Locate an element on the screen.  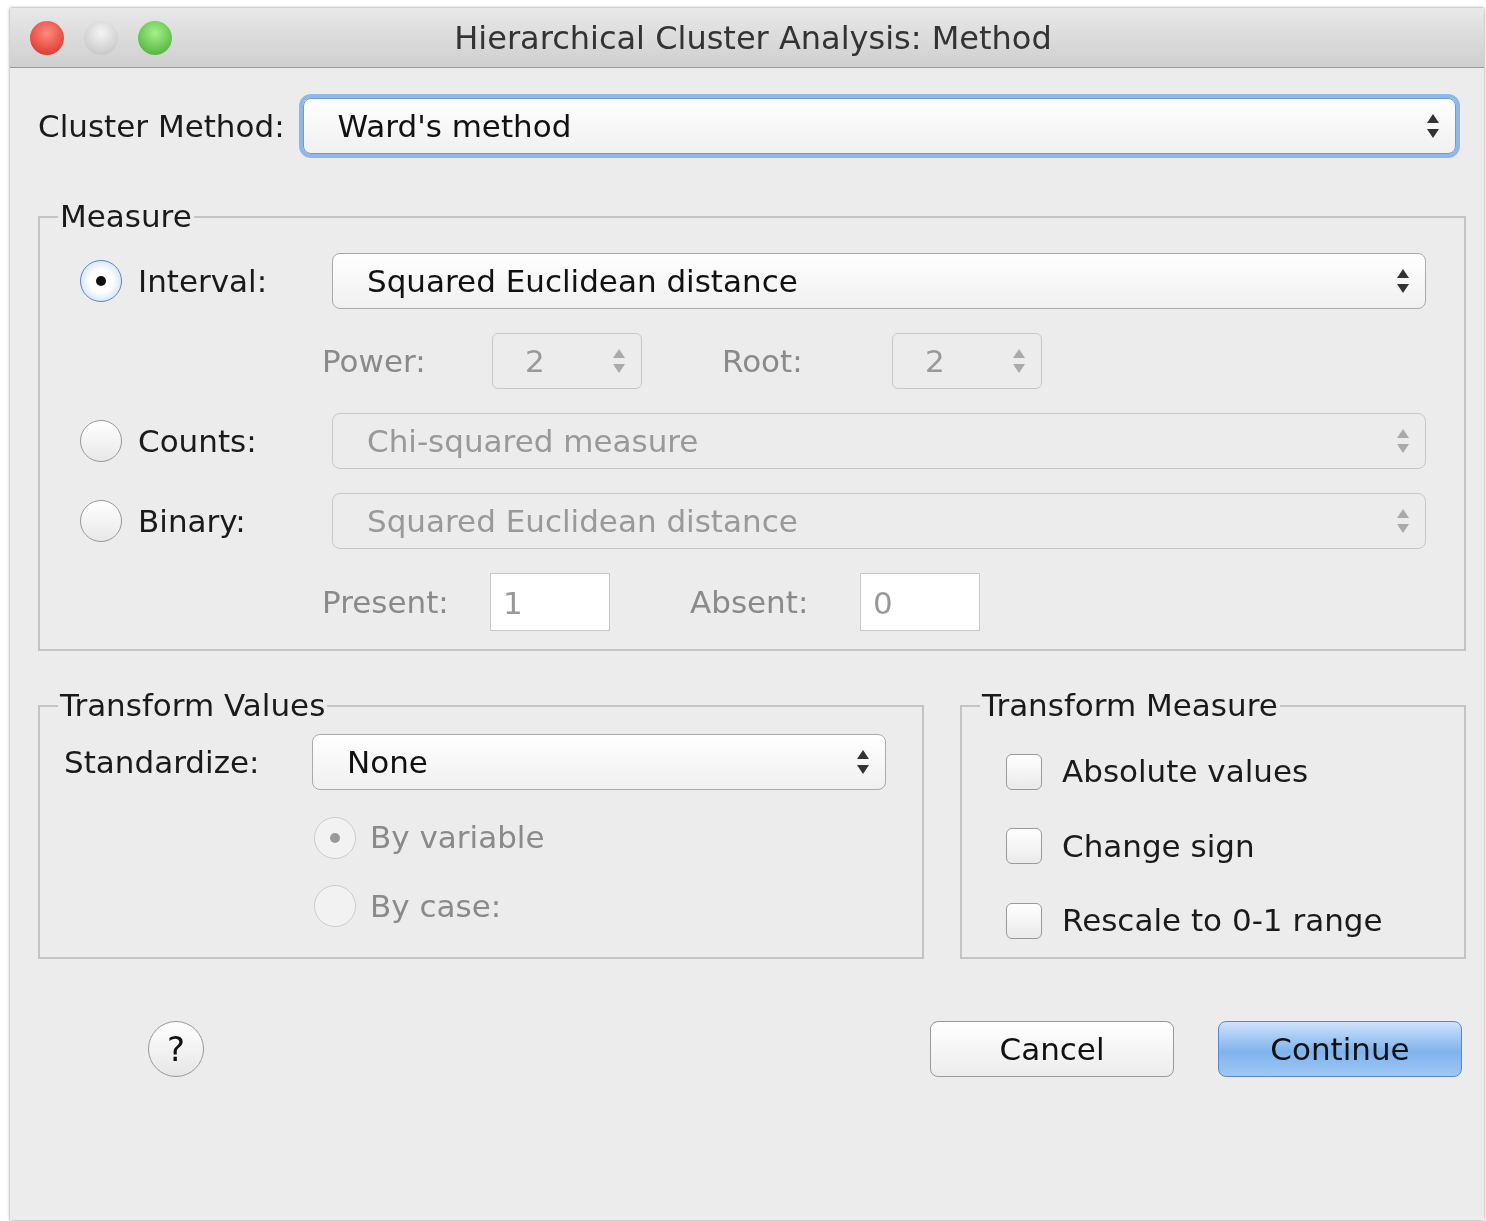
transform-measure-group-title: Transform Measure is located at coordinates (1130, 706).